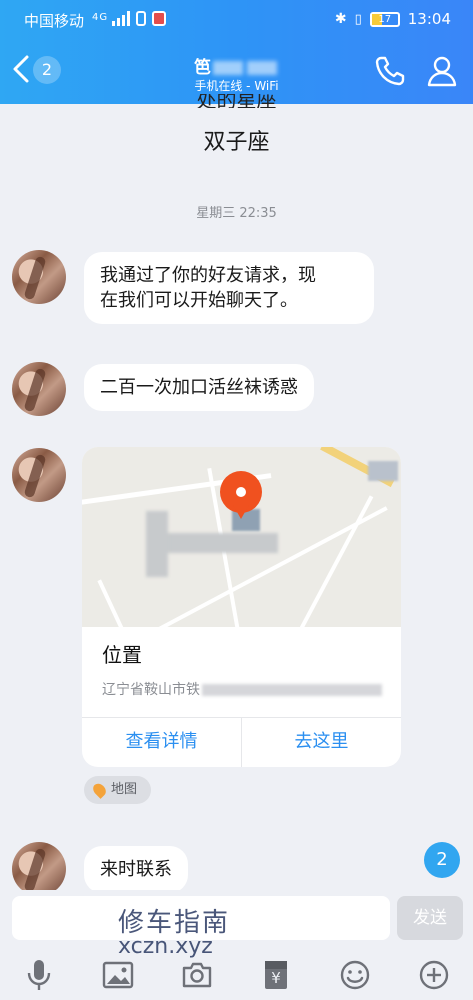 This screenshot has width=473, height=1000. What do you see at coordinates (122, 655) in the screenshot?
I see `location-title: 位置` at bounding box center [122, 655].